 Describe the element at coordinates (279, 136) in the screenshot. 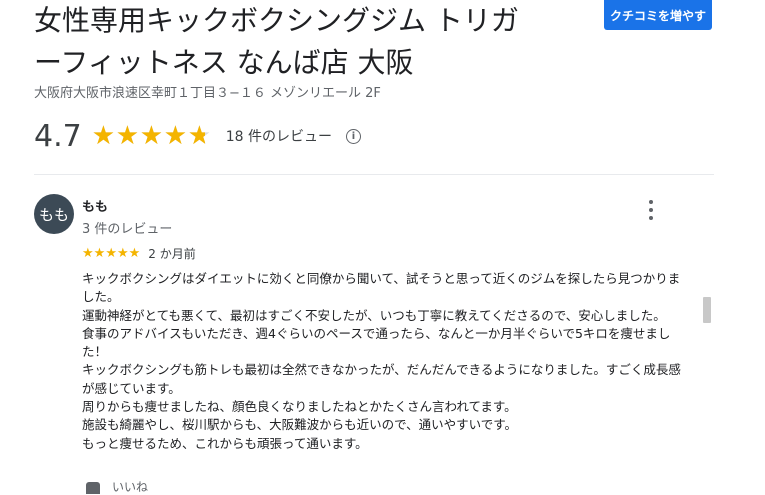

I see `review-count-link: 18 件のレビュー` at that location.